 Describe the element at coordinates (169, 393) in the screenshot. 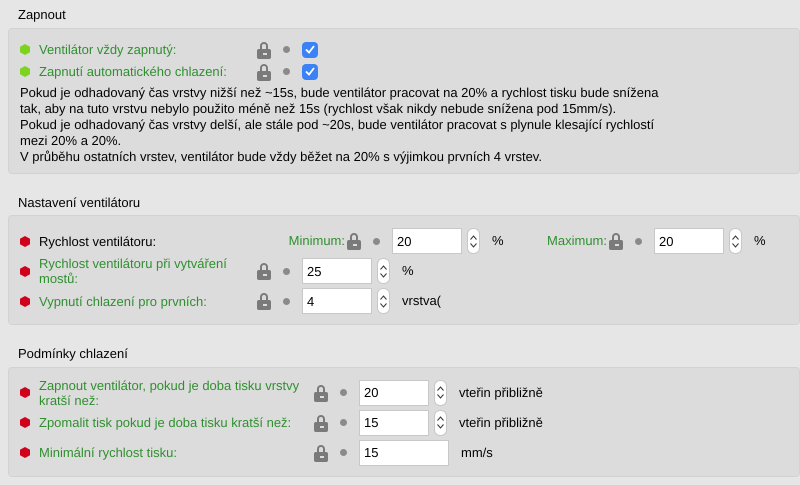

I see `option-label: Zapnout ventilátor, pokud je doba tisku vrstvy kratší než:` at that location.